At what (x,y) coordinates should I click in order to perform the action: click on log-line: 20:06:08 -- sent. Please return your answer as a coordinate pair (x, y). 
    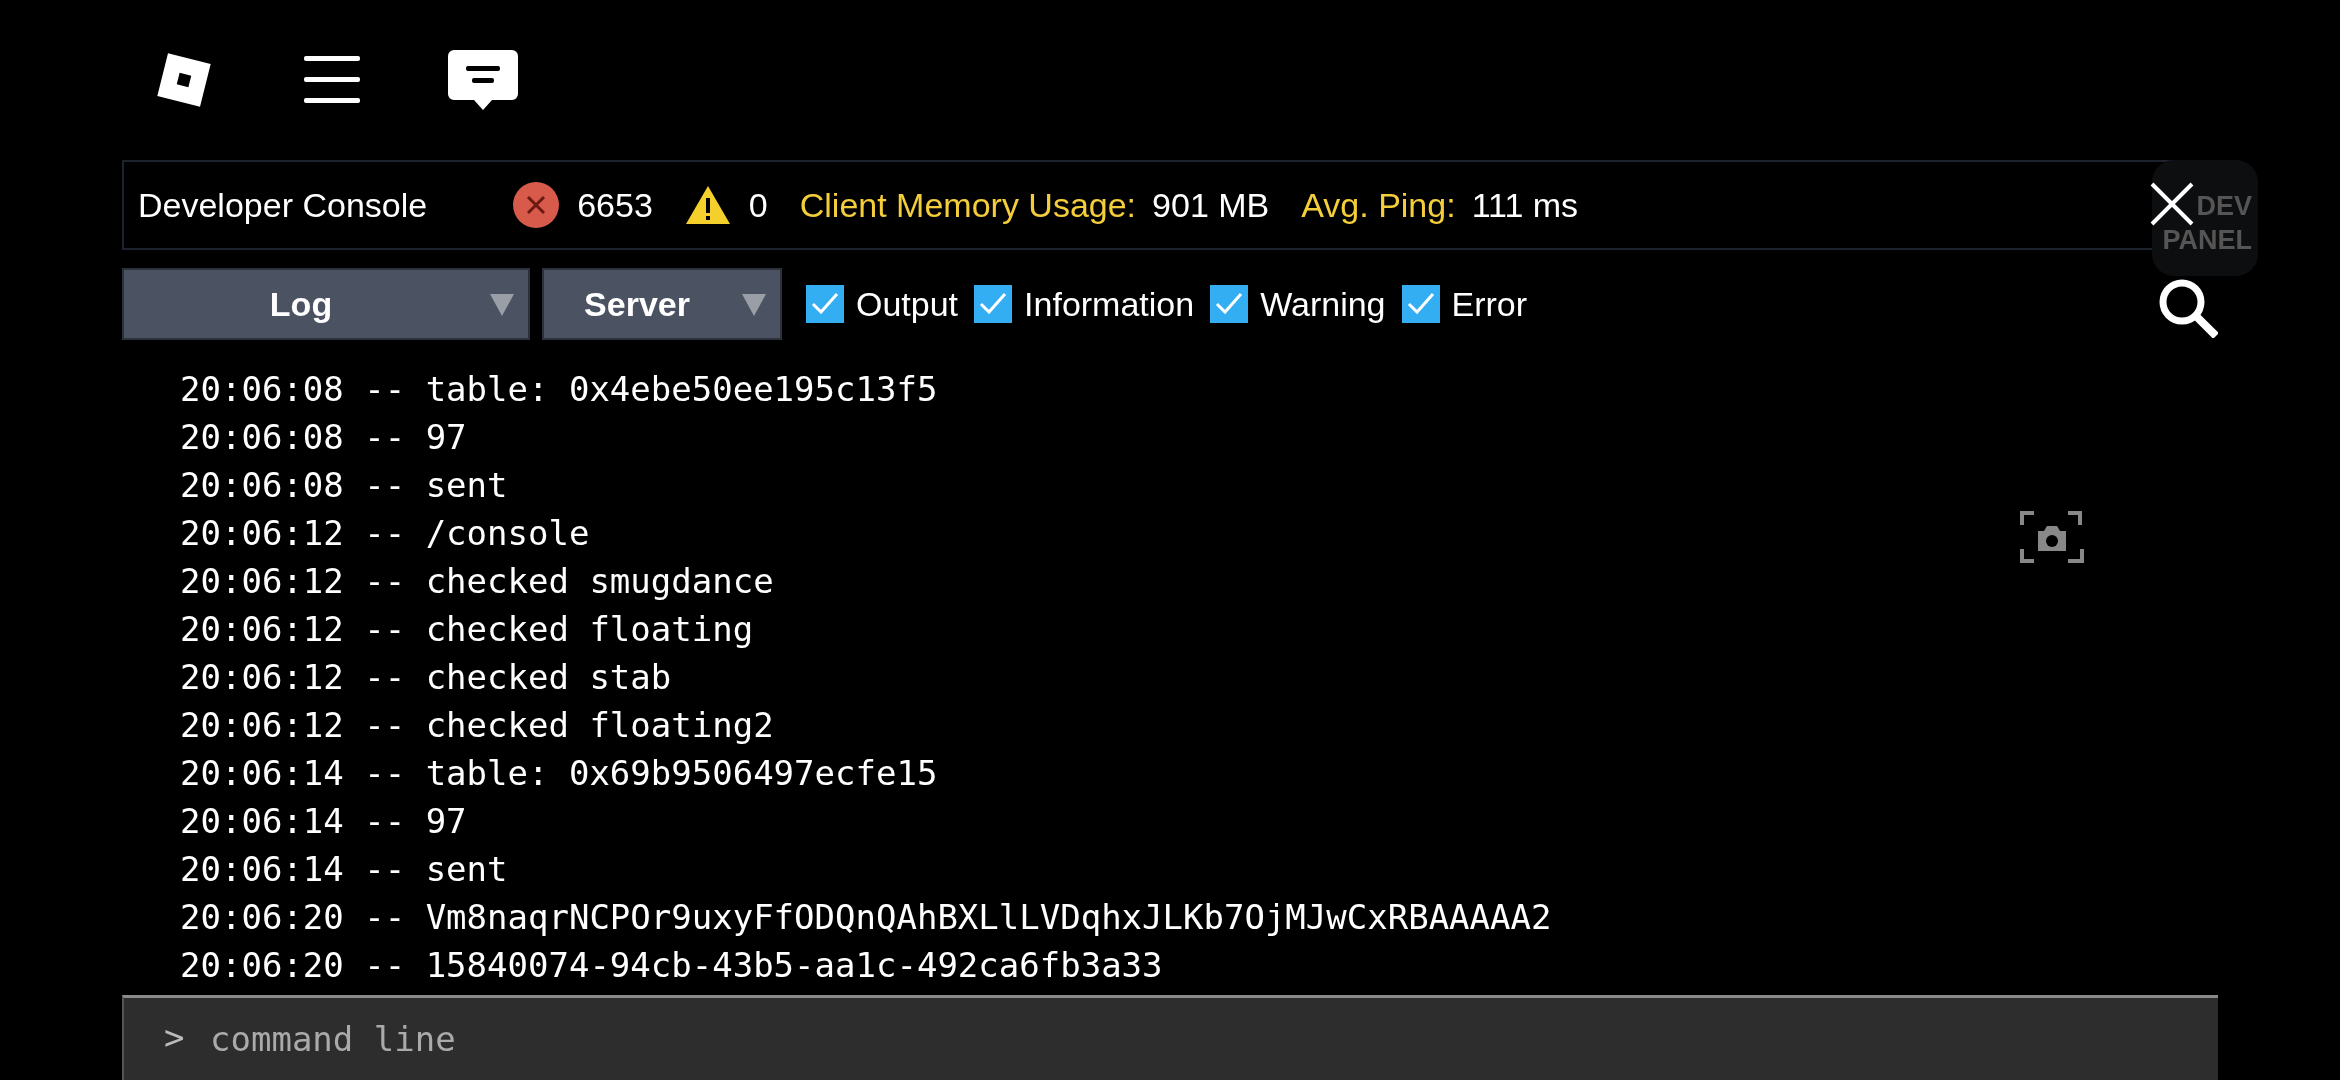
    Looking at the image, I should click on (344, 485).